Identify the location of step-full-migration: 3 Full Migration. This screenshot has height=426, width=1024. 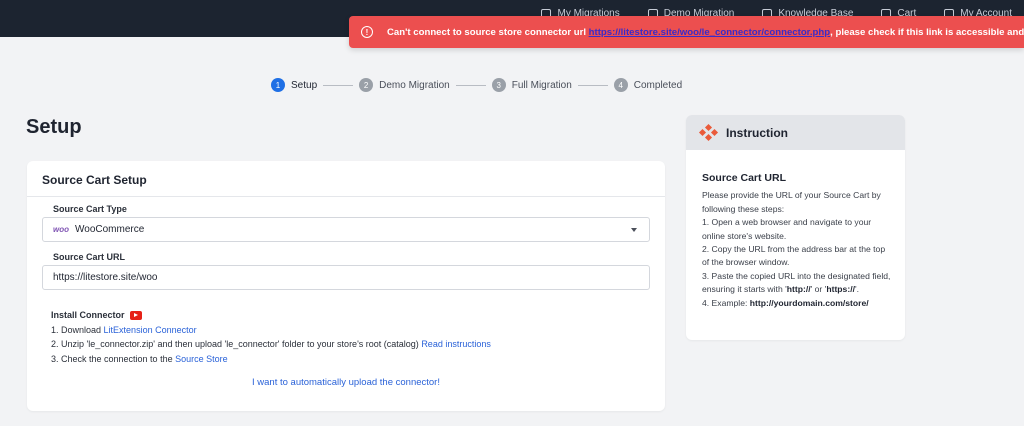
(531, 85).